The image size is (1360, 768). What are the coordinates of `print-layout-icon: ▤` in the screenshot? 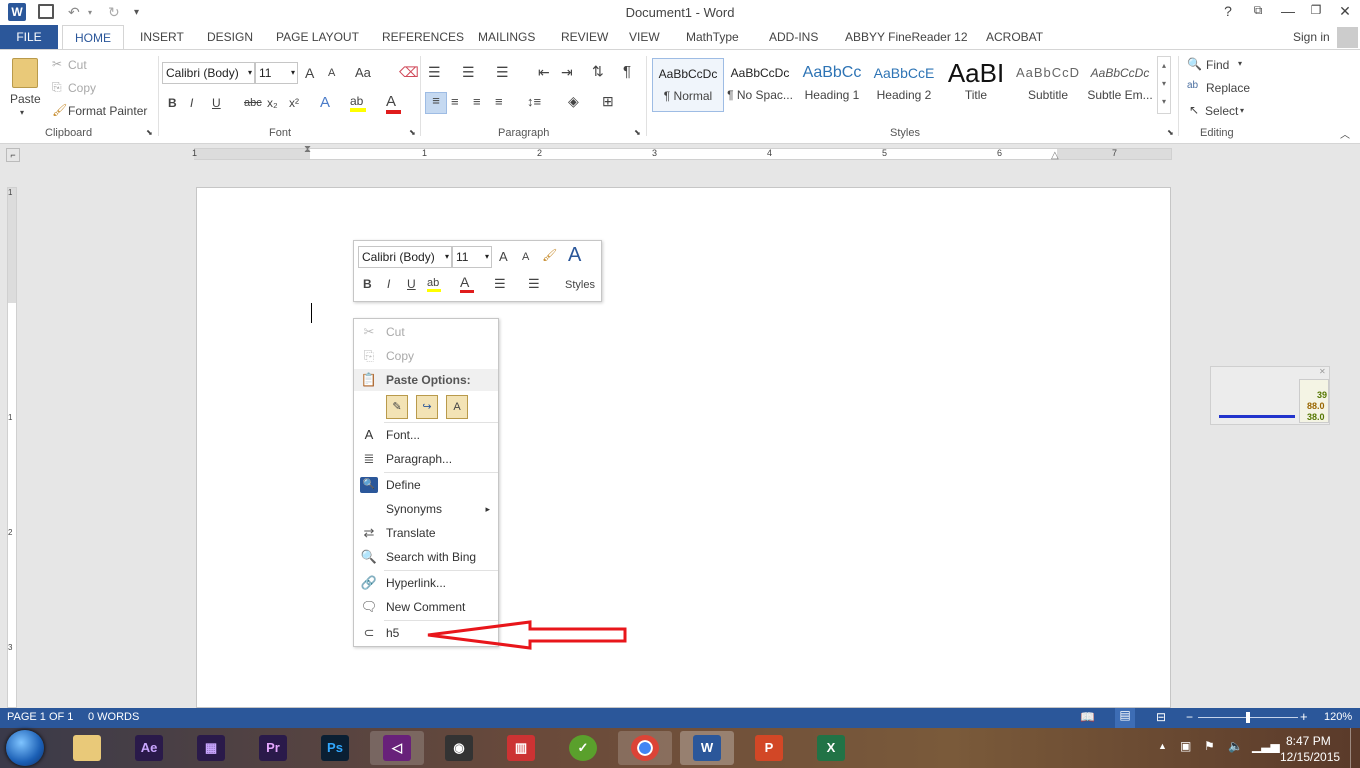 It's located at (1125, 718).